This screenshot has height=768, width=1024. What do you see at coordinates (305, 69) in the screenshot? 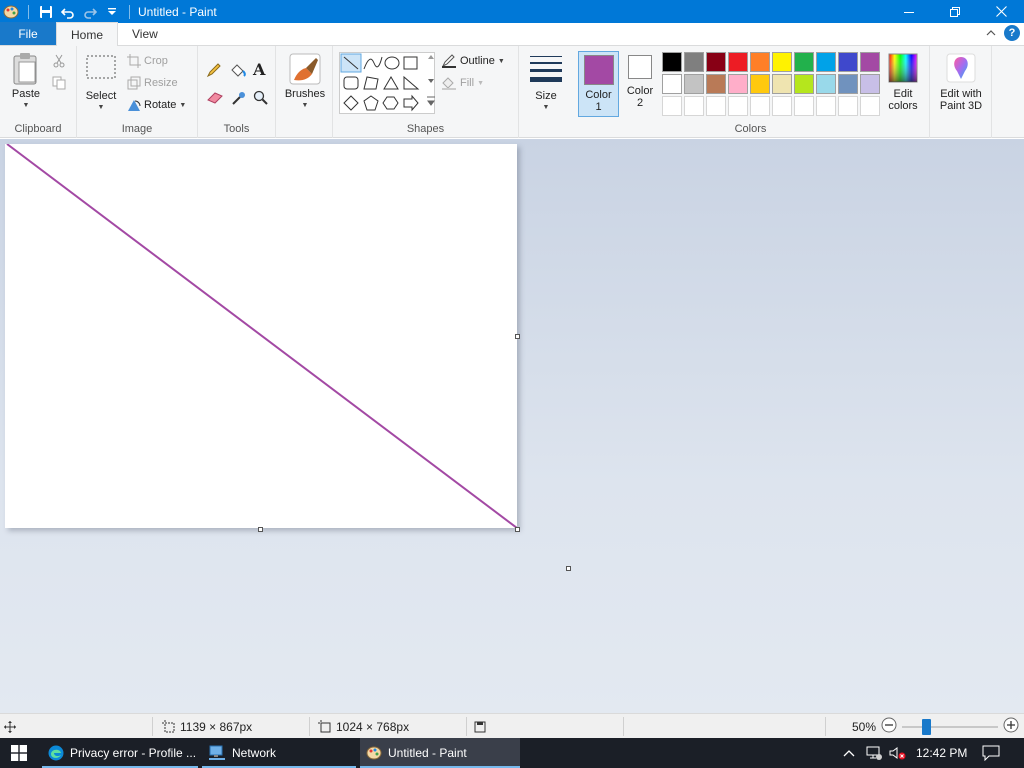
I see `brush-icon` at bounding box center [305, 69].